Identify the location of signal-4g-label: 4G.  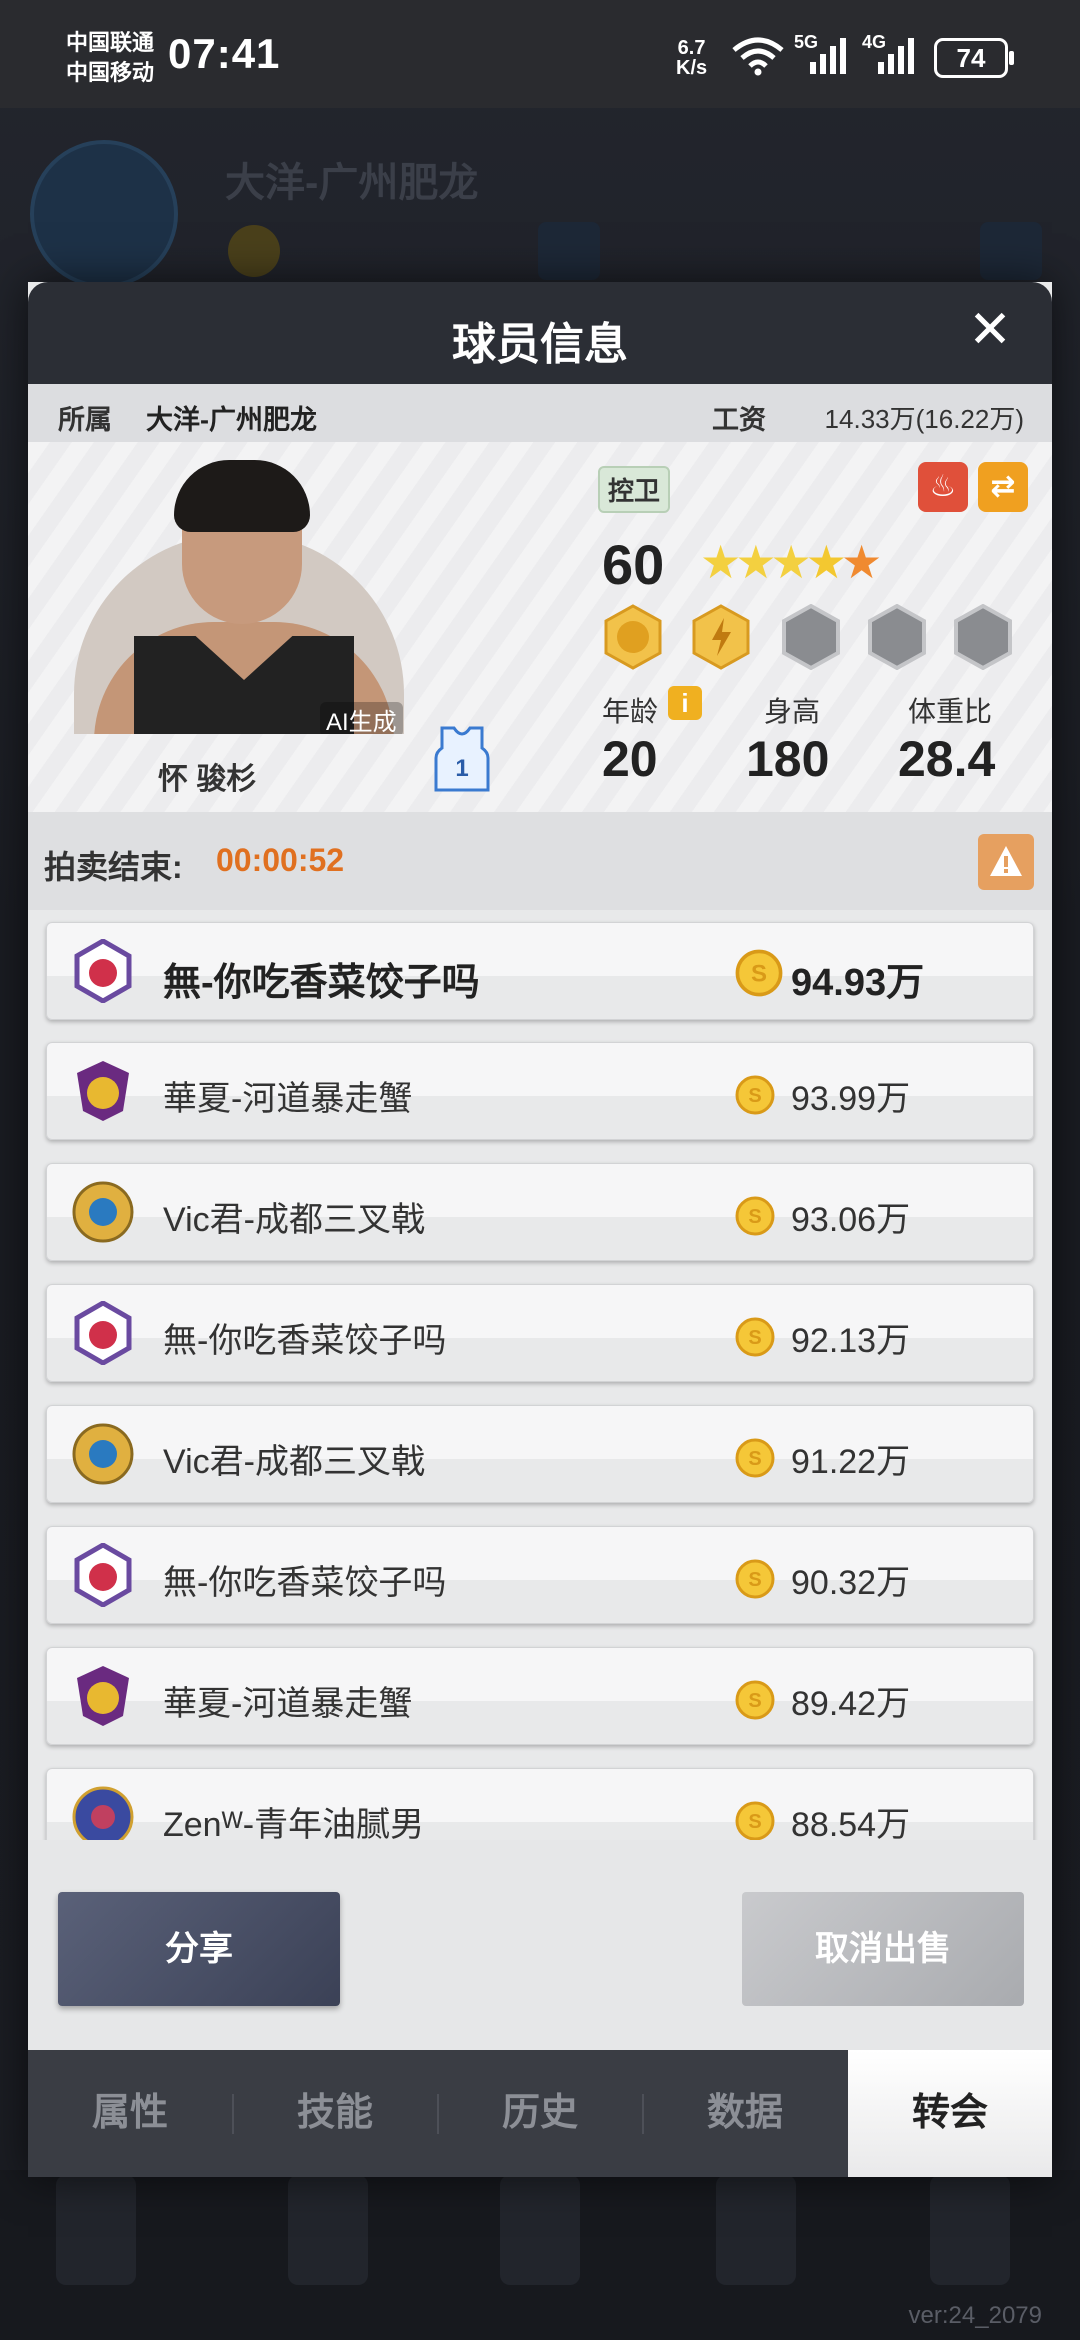
(874, 42).